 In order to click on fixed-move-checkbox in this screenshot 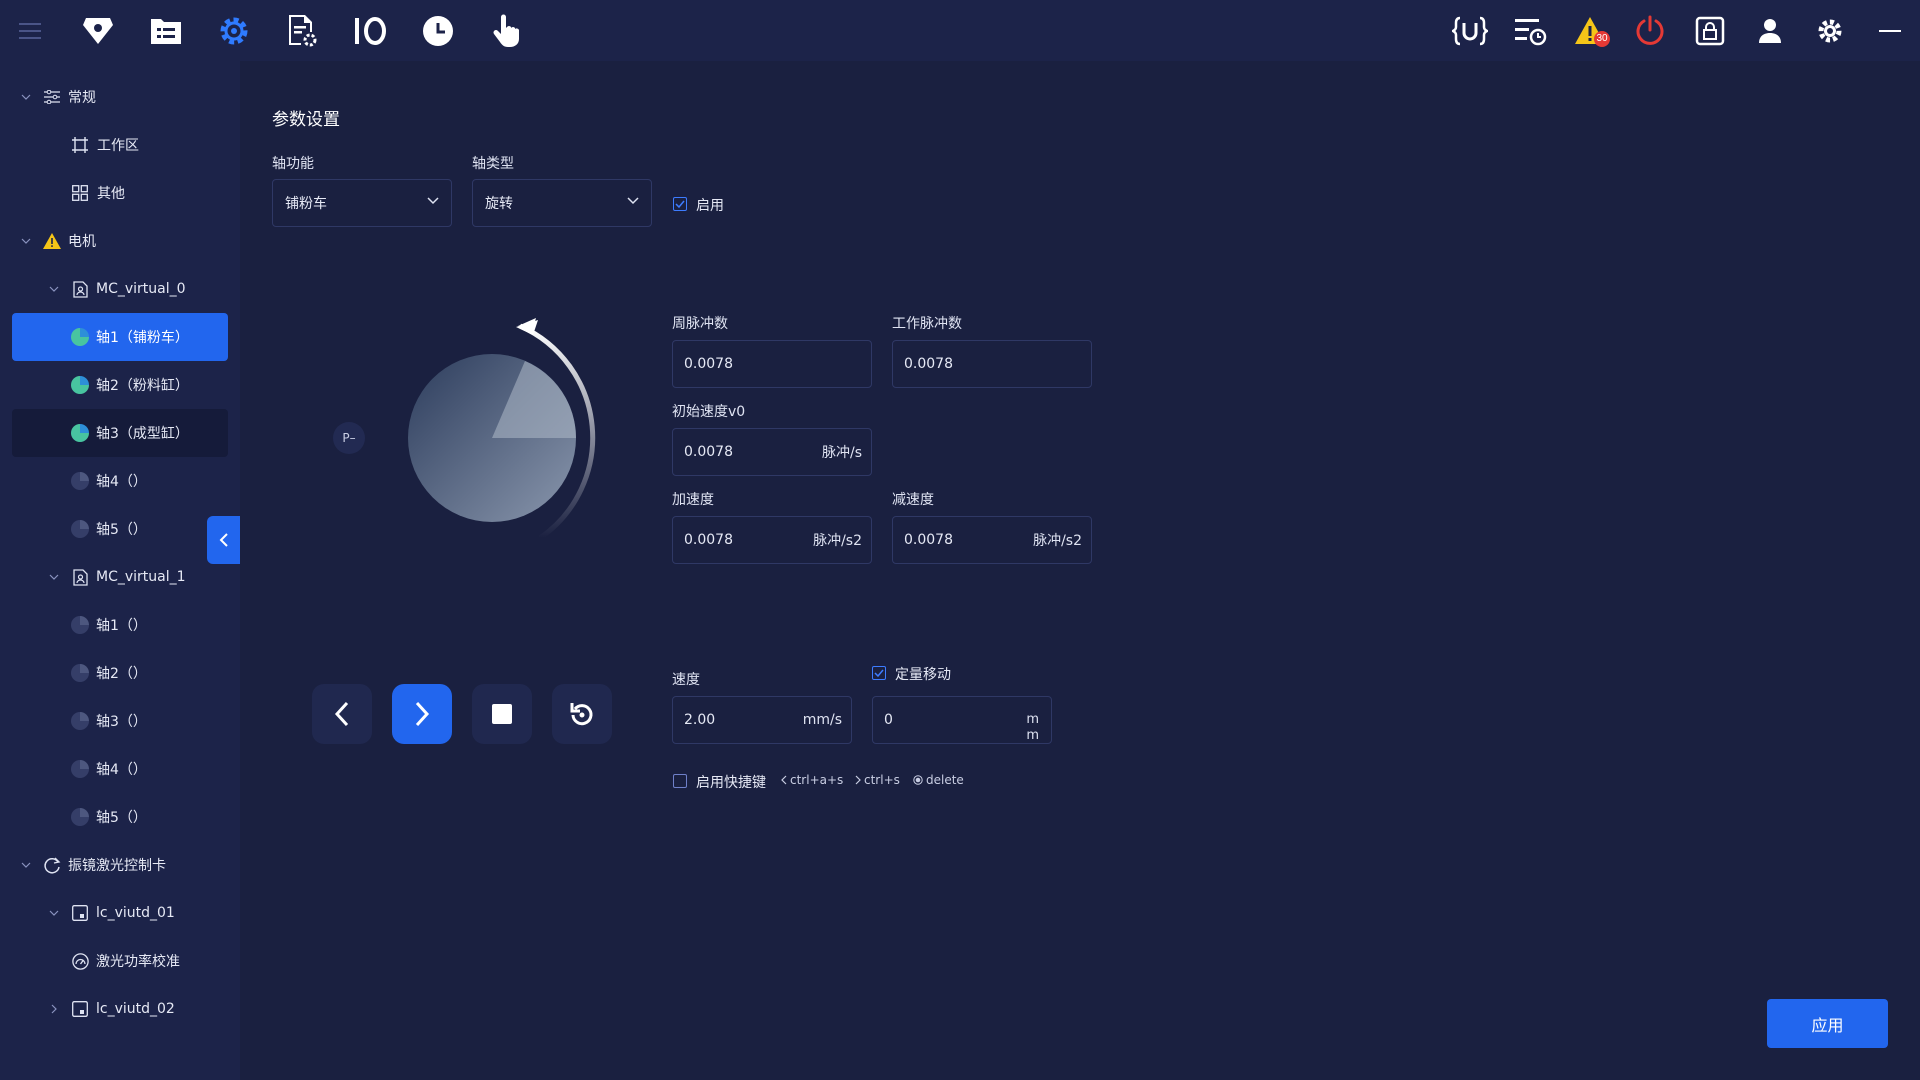, I will do `click(879, 673)`.